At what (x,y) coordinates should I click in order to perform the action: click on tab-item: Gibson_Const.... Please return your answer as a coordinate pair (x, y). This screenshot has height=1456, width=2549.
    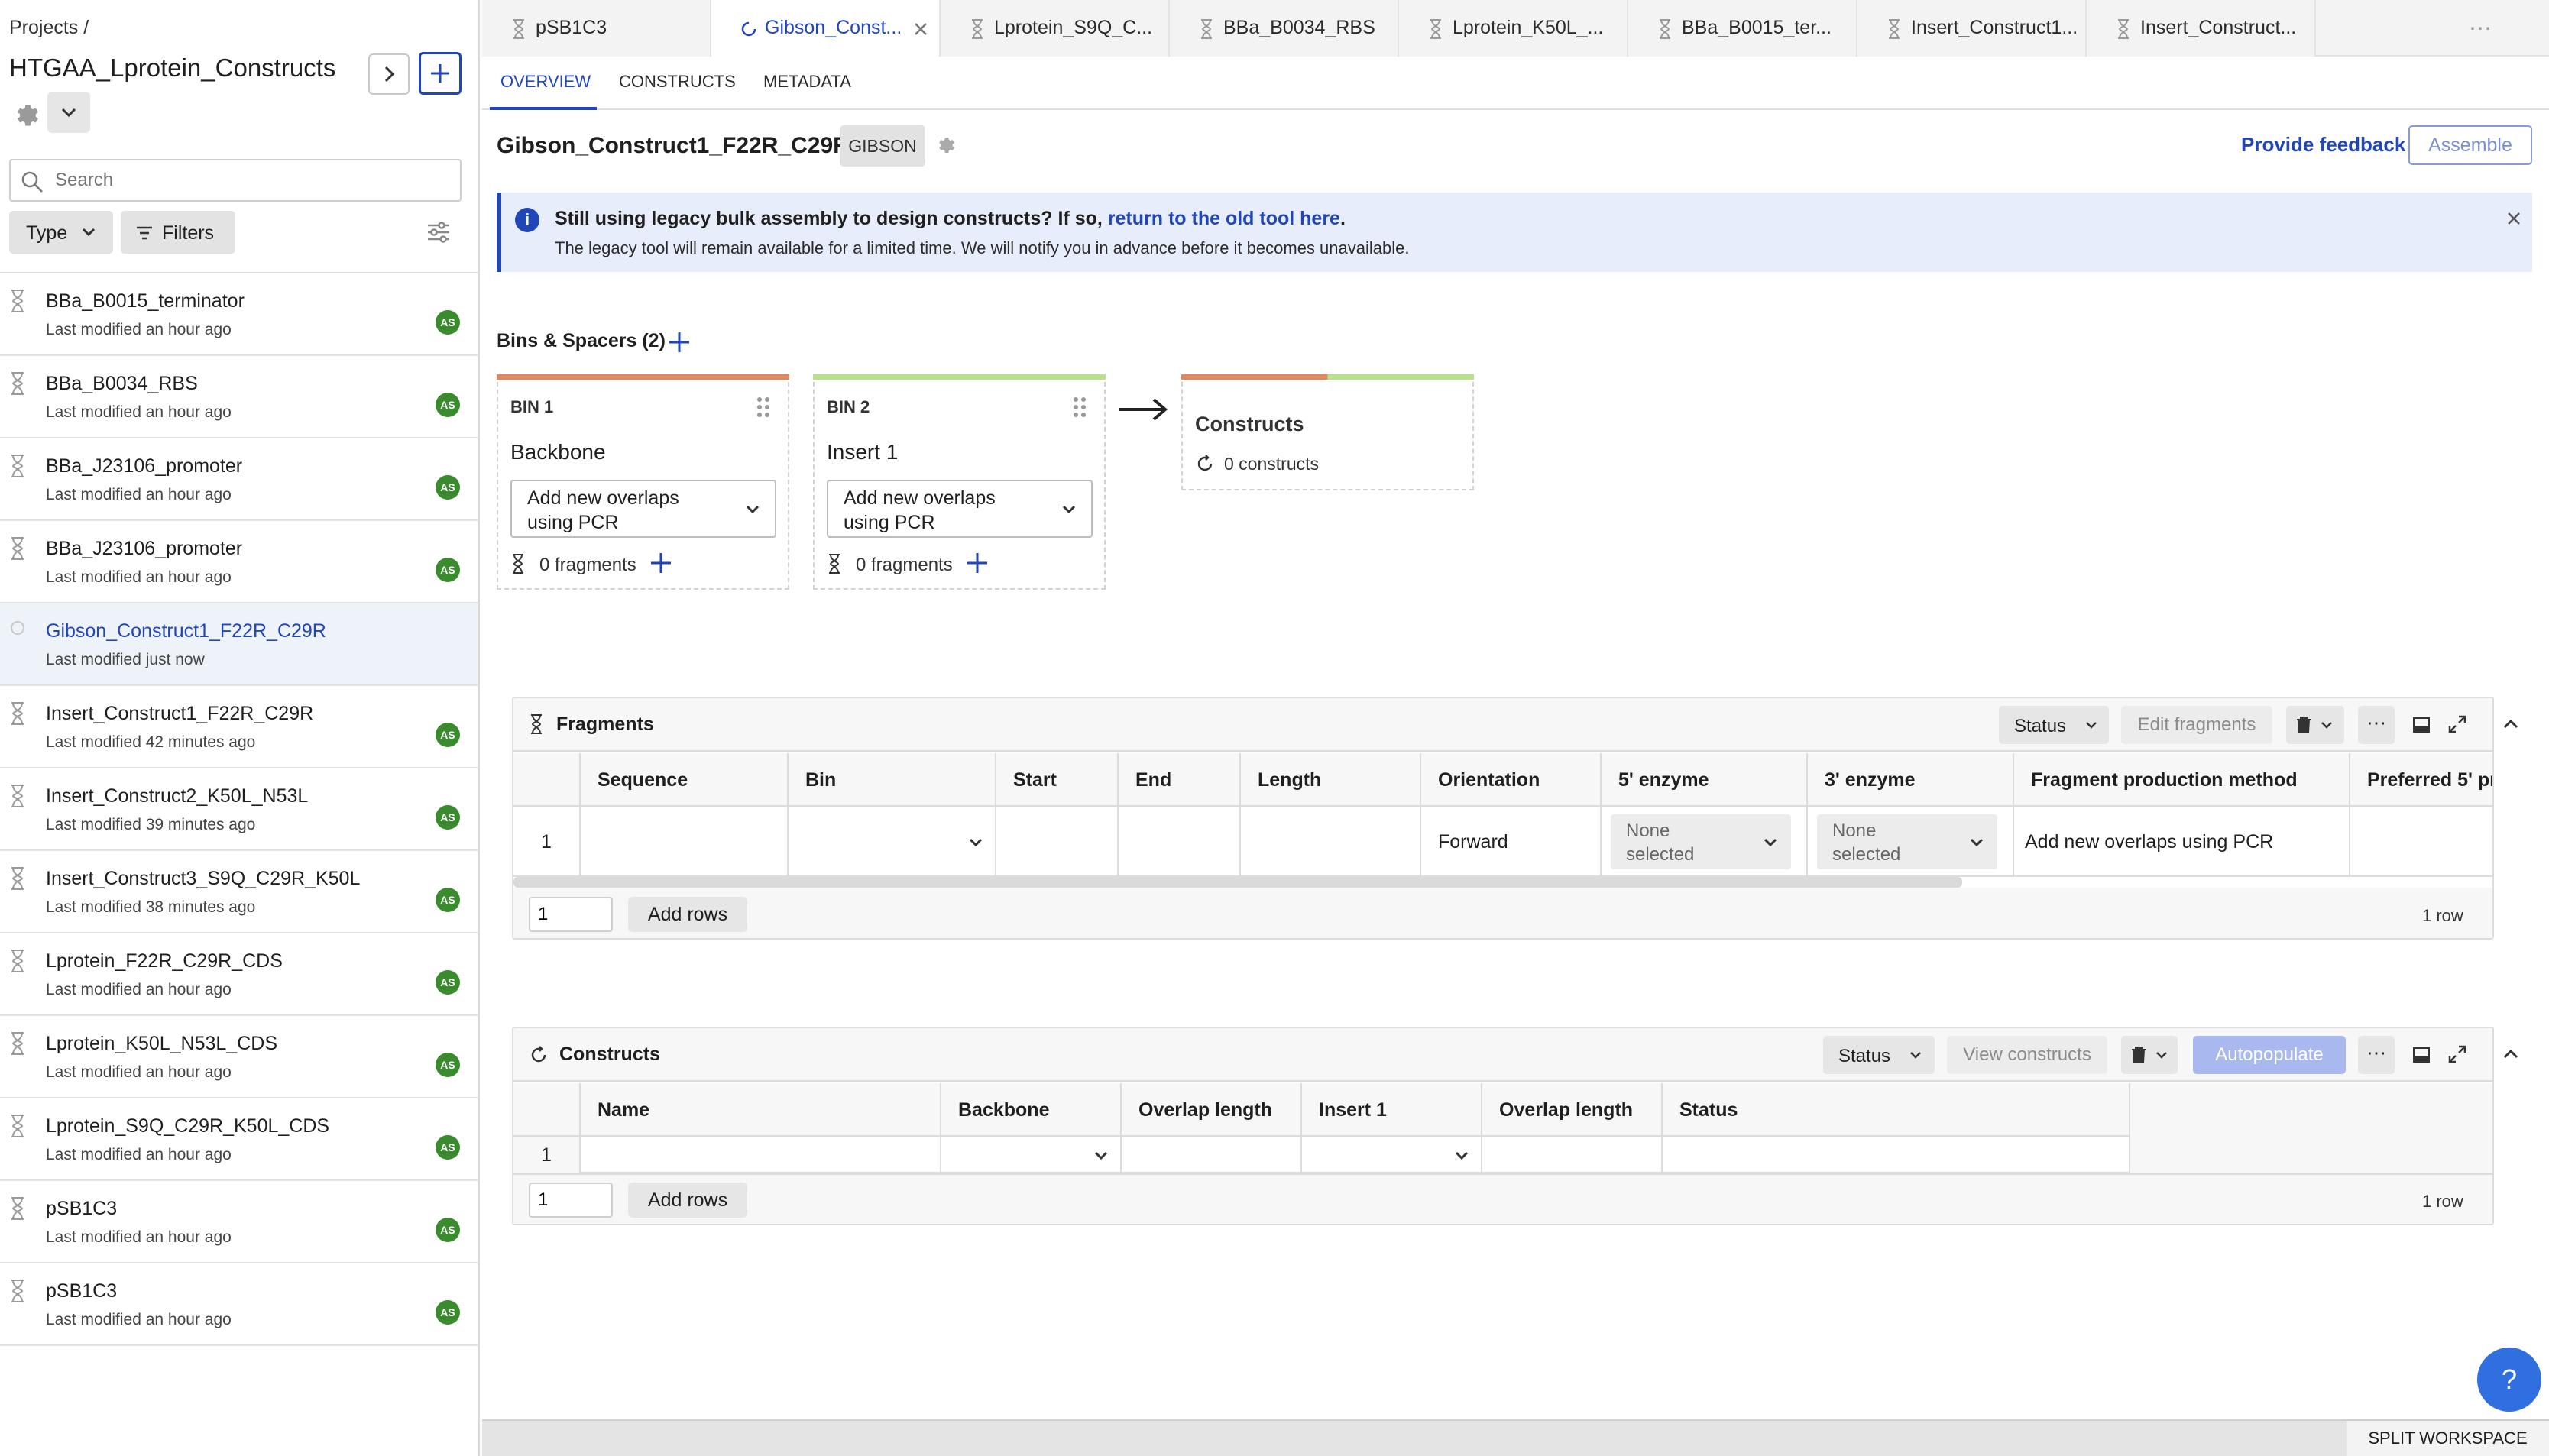
    Looking at the image, I should click on (826, 29).